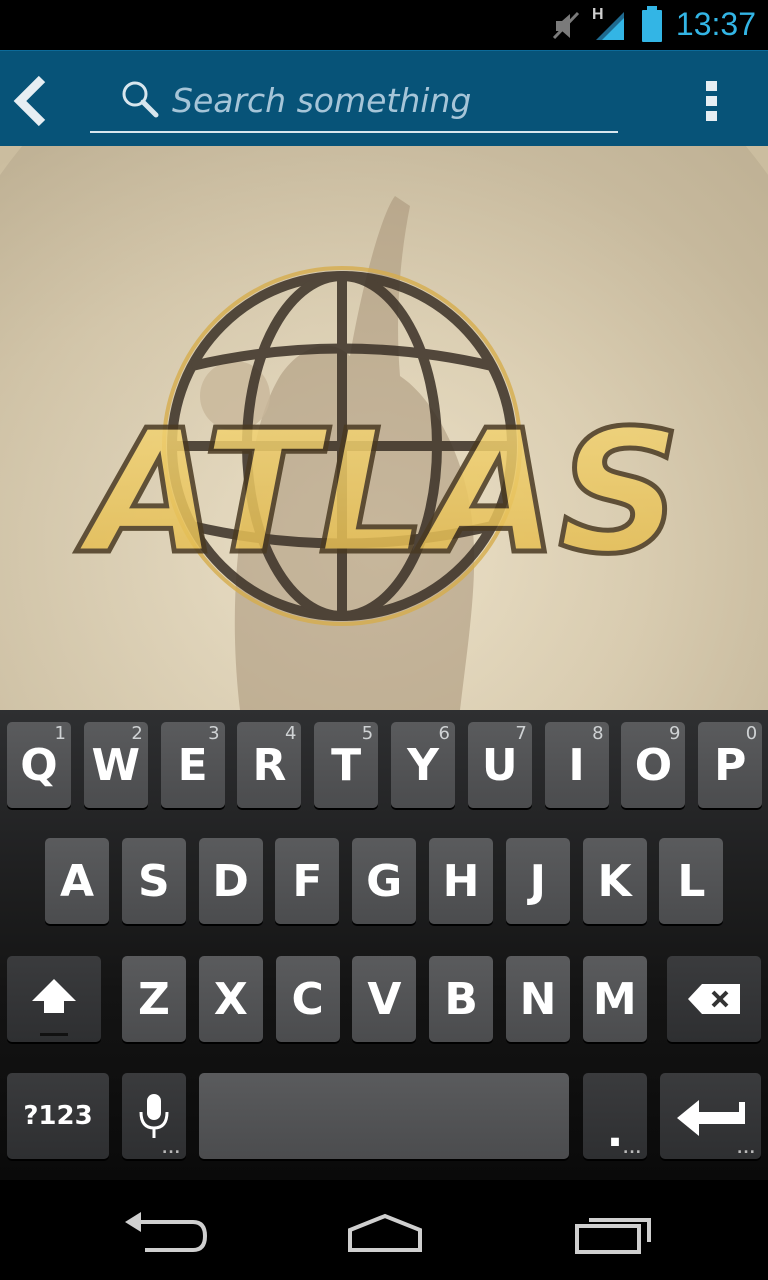 The width and height of the screenshot is (768, 1280). I want to click on enter-icon, so click(710, 1118).